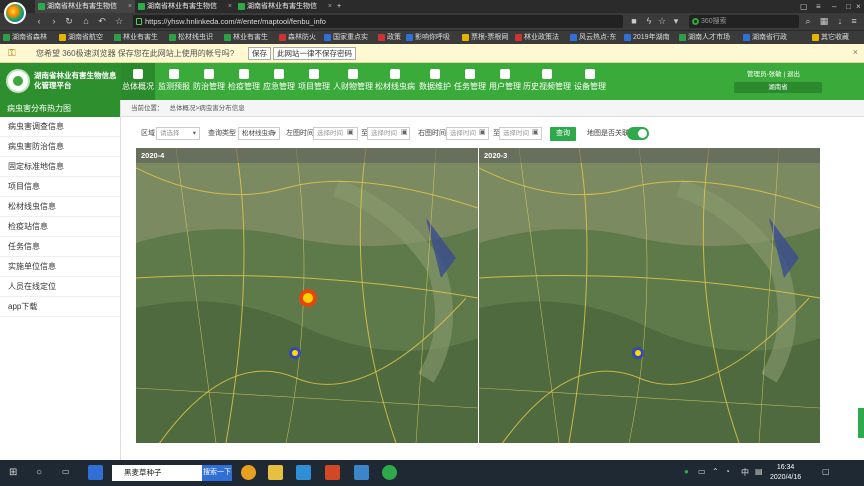 This screenshot has height=486, width=864. Describe the element at coordinates (470, 81) in the screenshot. I see `nav-tasks: 任务管理` at that location.